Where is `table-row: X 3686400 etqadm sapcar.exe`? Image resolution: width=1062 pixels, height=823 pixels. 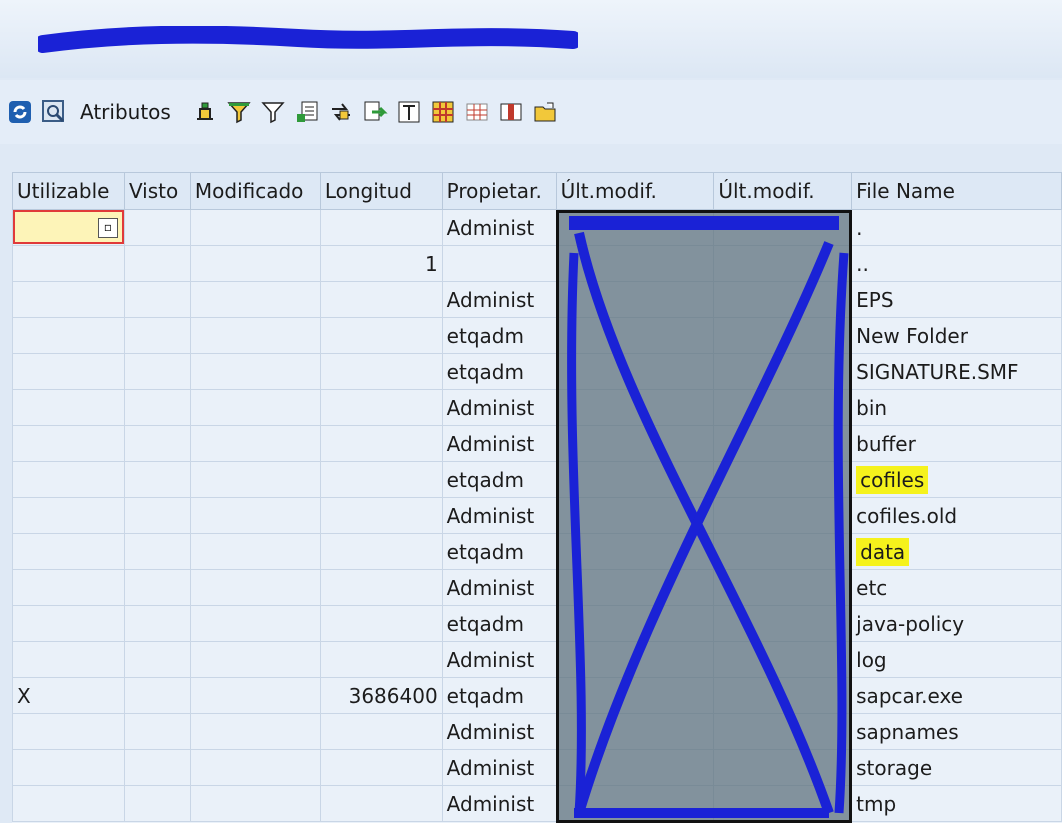
table-row: X 3686400 etqadm sapcar.exe is located at coordinates (537, 695).